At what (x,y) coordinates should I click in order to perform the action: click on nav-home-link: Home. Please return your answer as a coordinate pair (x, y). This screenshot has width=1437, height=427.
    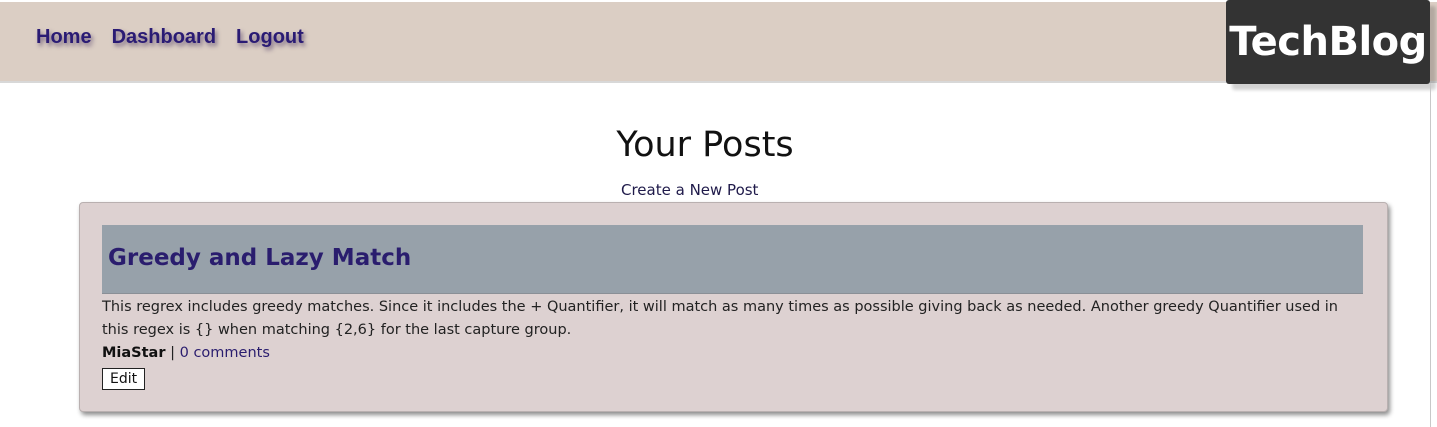
    Looking at the image, I should click on (64, 37).